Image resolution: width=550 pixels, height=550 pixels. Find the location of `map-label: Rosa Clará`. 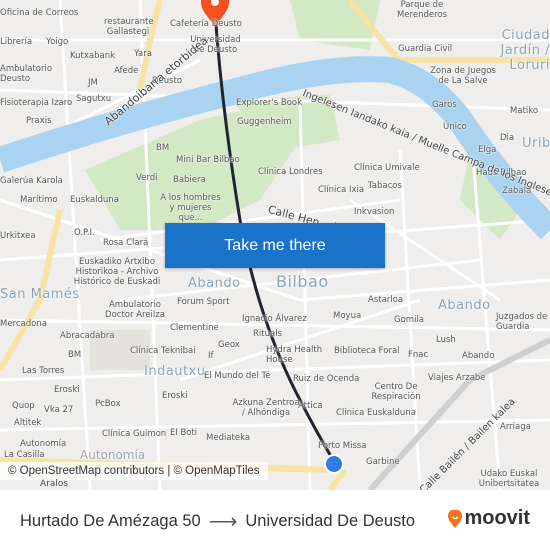

map-label: Rosa Clará is located at coordinates (126, 243).